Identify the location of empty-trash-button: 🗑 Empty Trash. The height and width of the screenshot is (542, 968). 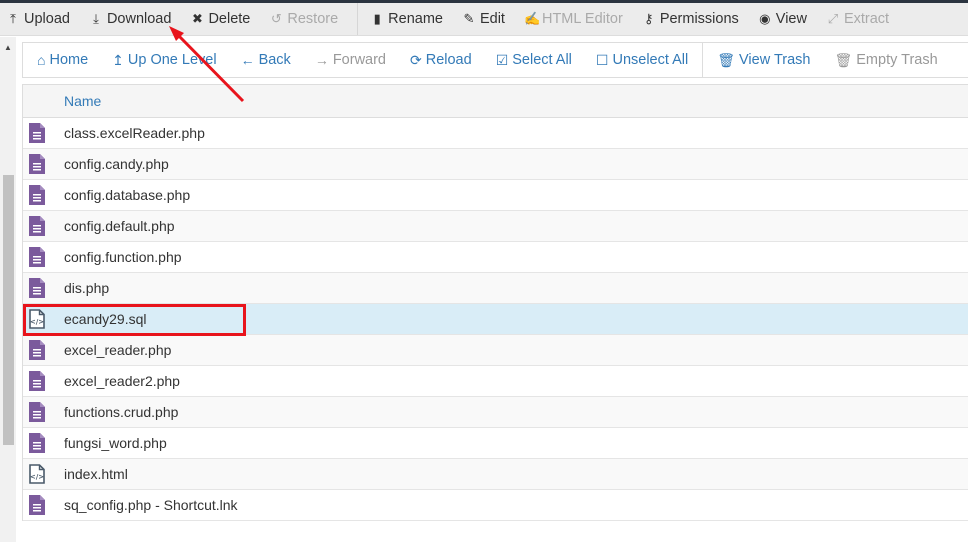
(885, 60).